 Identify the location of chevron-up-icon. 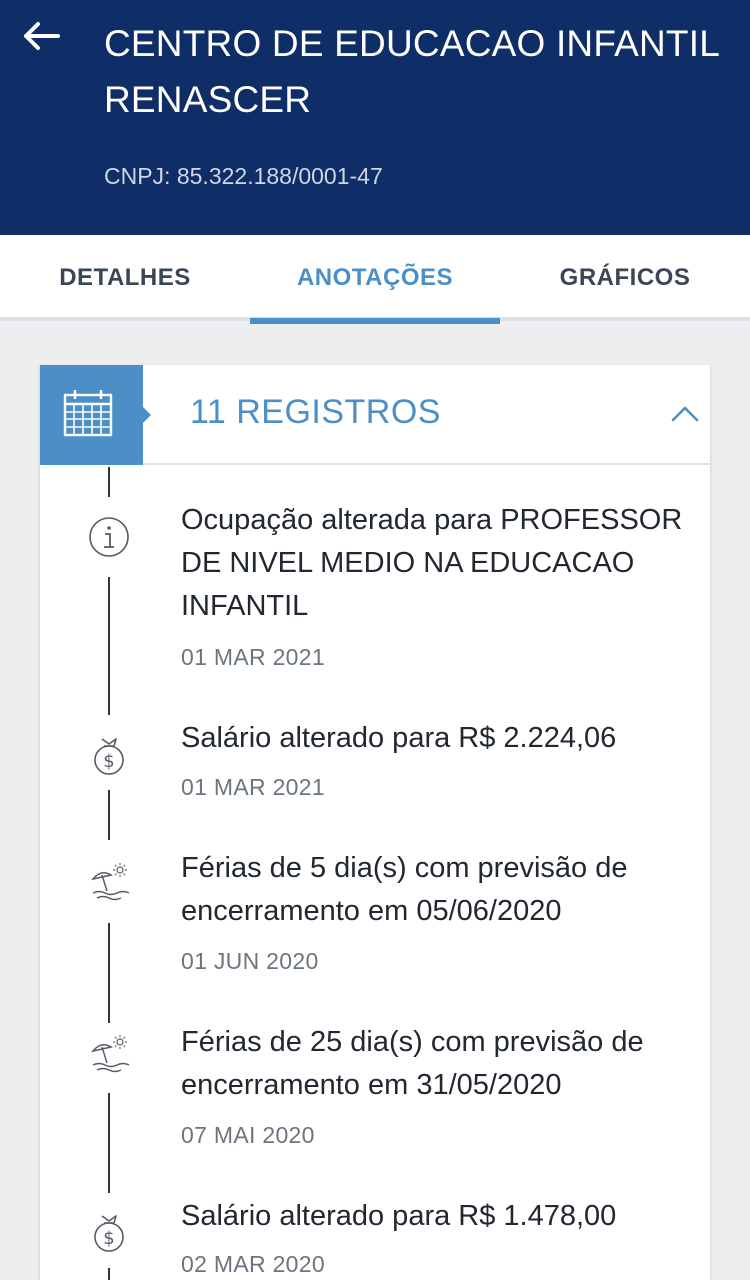
(685, 413).